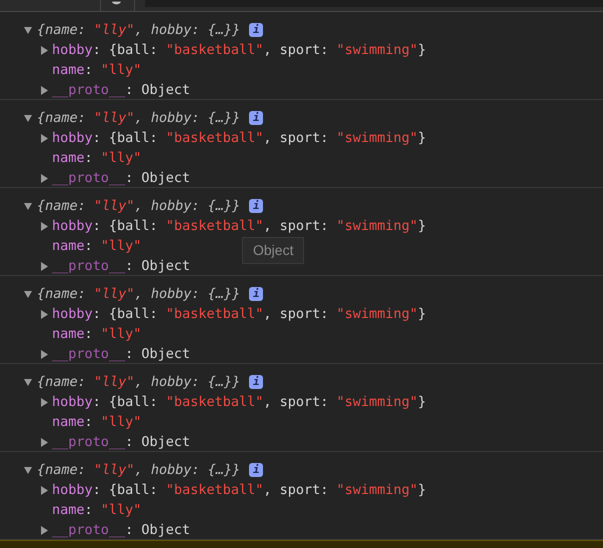 The width and height of the screenshot is (603, 548). I want to click on tooltip: Object, so click(273, 250).